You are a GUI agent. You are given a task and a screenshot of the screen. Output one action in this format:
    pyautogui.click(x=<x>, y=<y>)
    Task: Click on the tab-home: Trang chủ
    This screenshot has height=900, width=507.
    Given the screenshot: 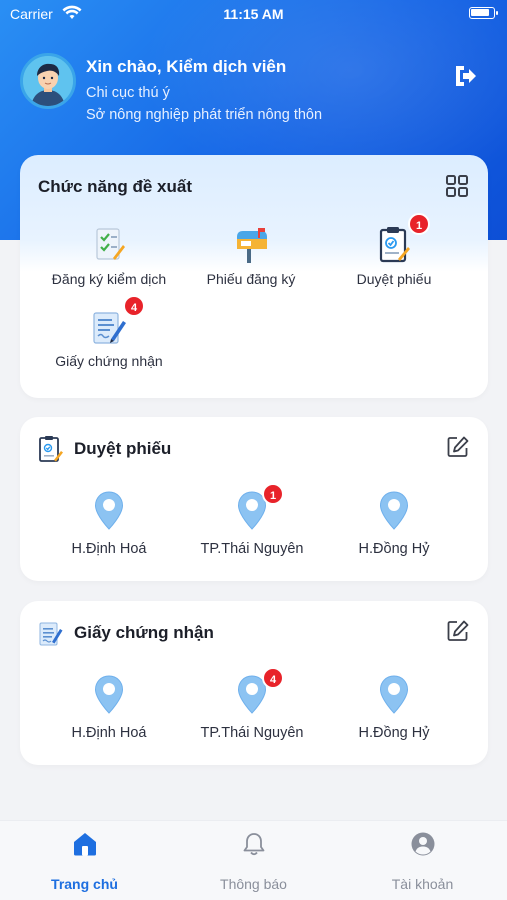 What is the action you would take?
    pyautogui.click(x=84, y=861)
    